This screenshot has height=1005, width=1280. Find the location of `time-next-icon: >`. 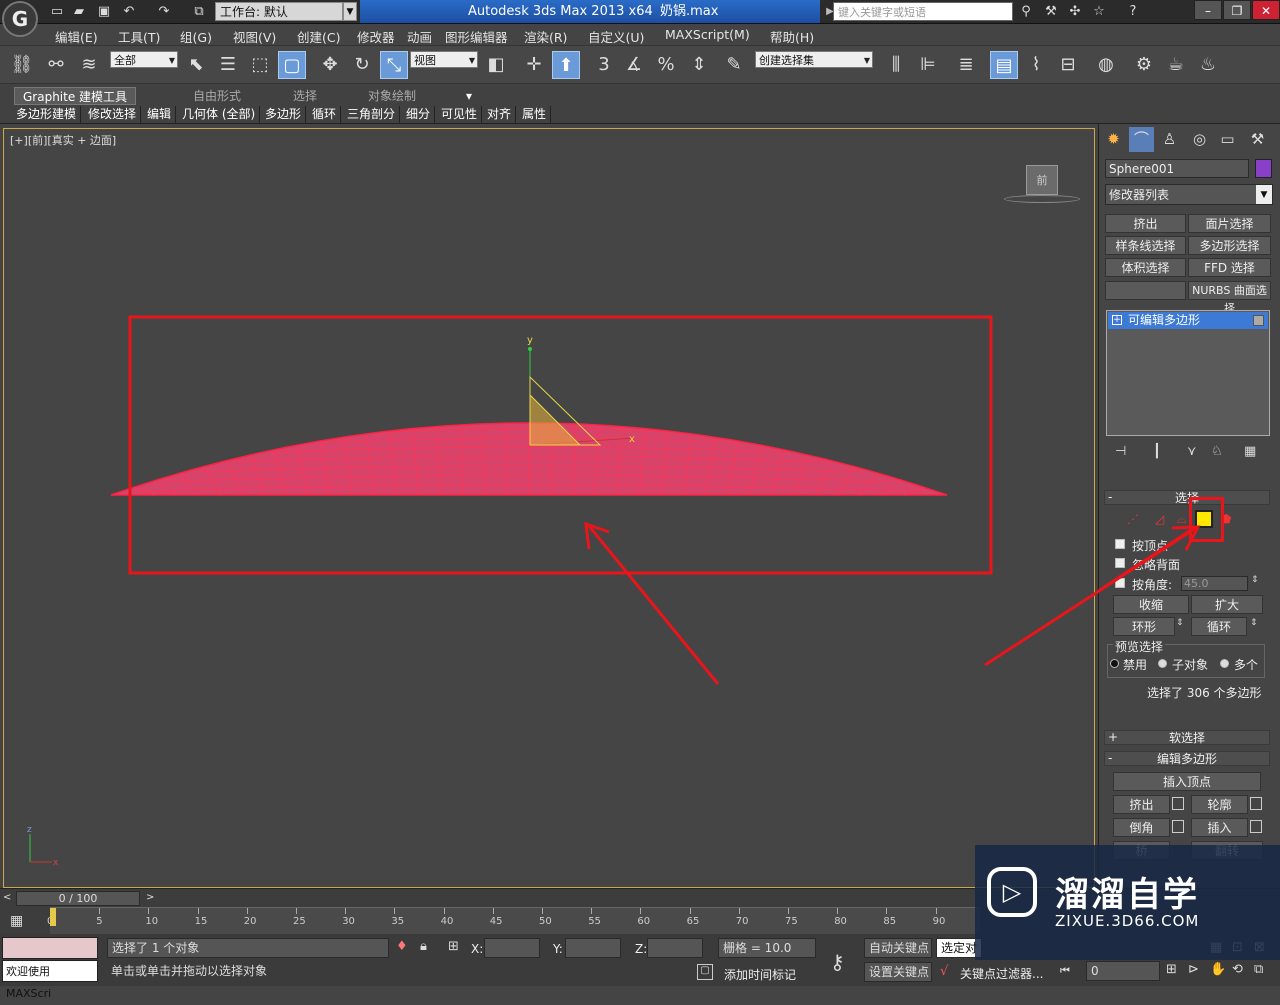

time-next-icon: > is located at coordinates (150, 897).